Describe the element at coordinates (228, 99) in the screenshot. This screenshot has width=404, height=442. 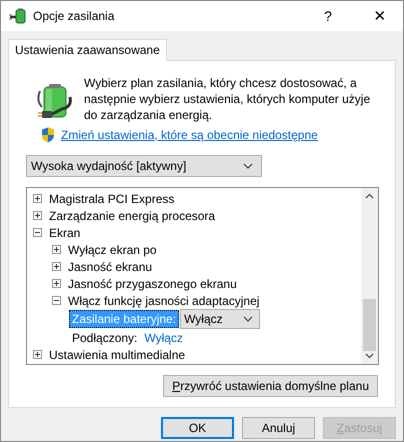
I see `intro-text: Wybierz plan zasilania, który chcesz dostosować, a następnie wybierz ustawienia, których komputer użyje do zarządzania energią.` at that location.